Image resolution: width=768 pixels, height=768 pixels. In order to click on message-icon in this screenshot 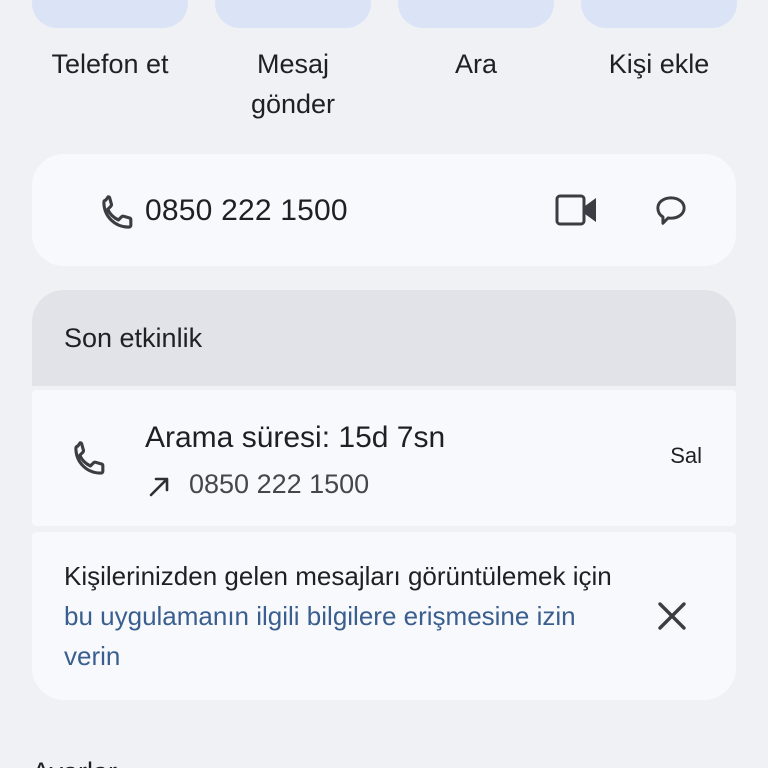, I will do `click(671, 211)`.